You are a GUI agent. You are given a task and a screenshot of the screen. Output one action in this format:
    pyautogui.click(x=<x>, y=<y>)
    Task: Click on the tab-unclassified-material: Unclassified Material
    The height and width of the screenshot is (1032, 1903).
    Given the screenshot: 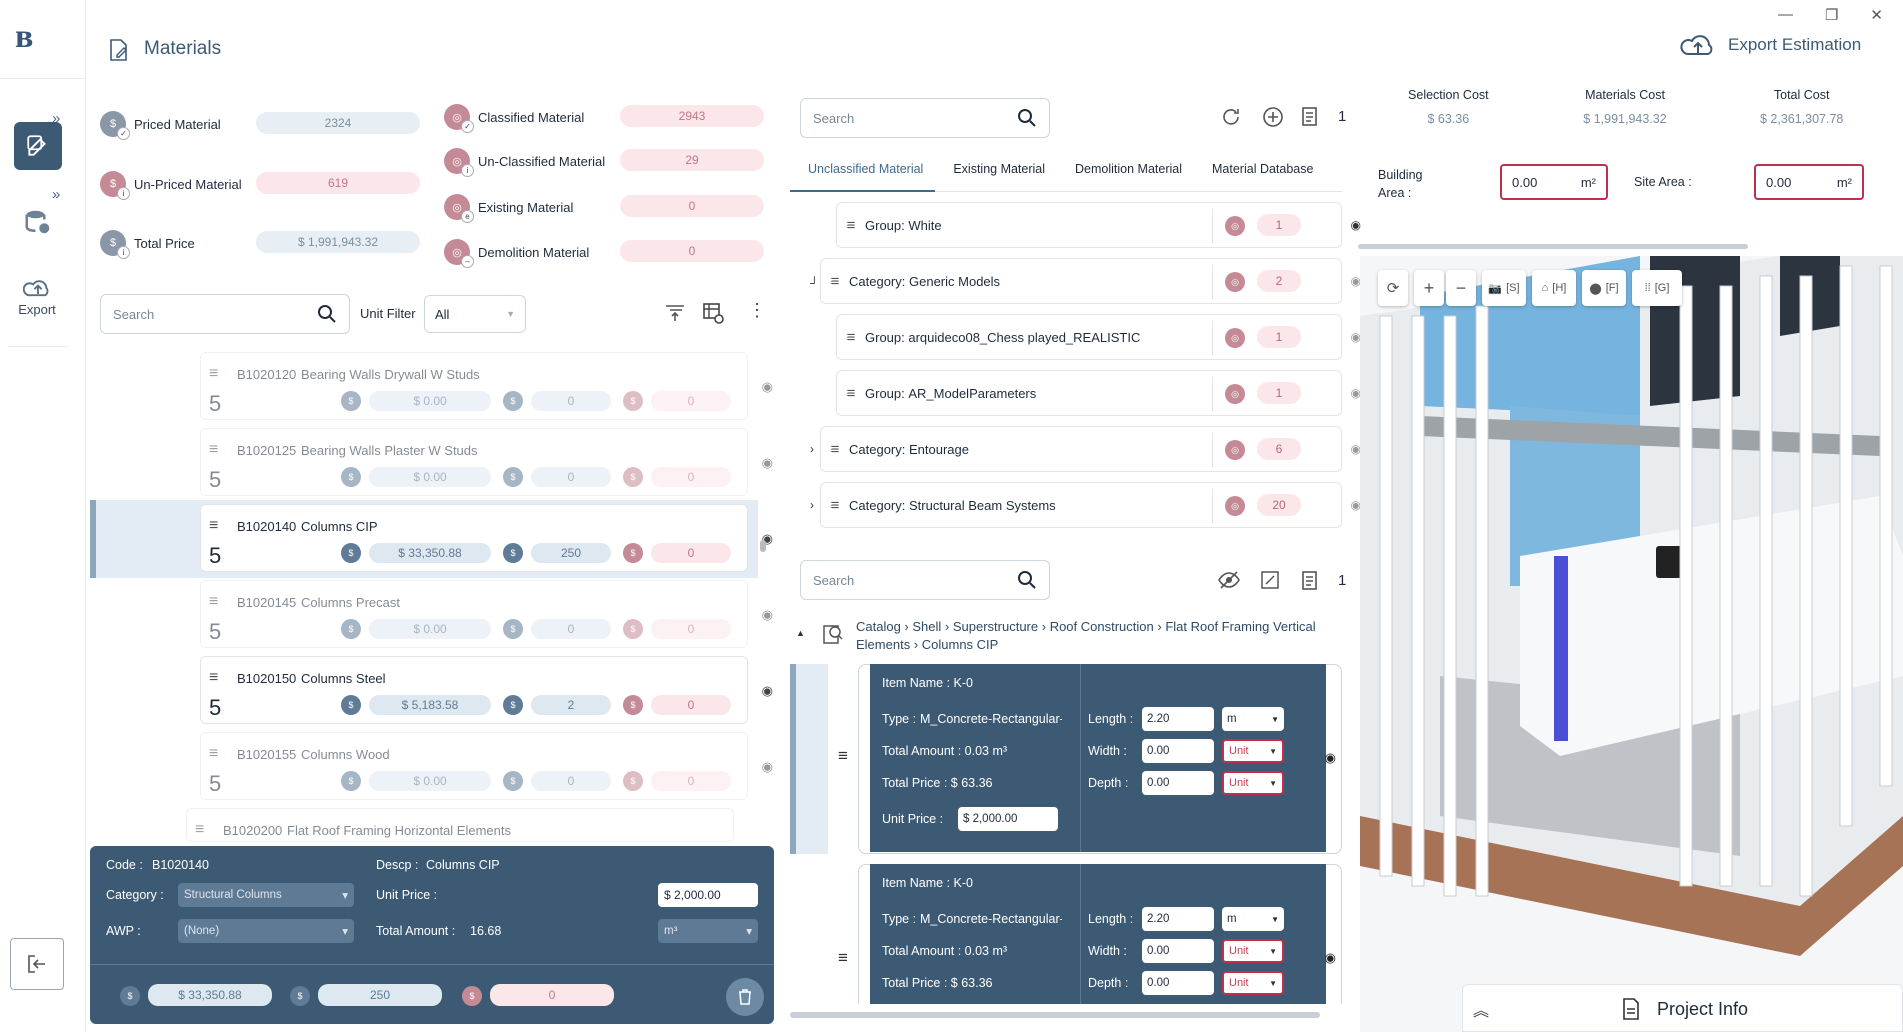 What is the action you would take?
    pyautogui.click(x=863, y=174)
    